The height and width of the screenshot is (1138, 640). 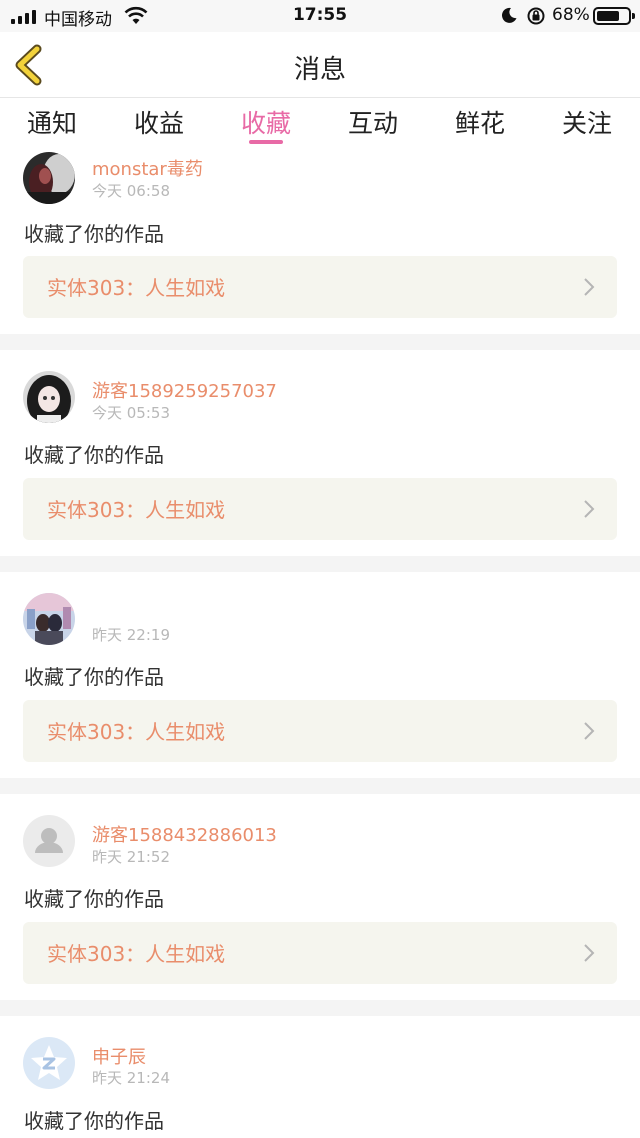 I want to click on battery-icon, so click(x=614, y=16).